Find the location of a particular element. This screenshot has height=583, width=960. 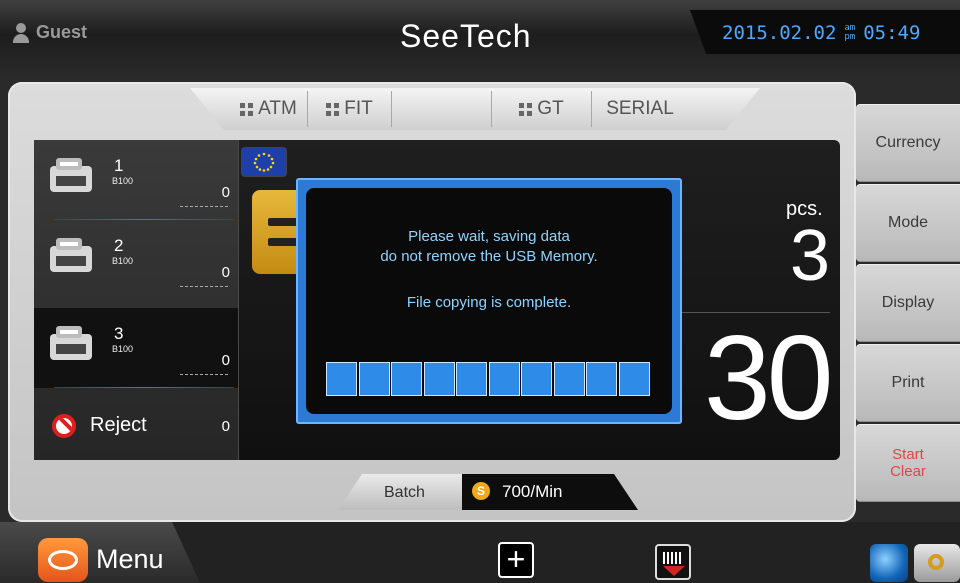

user-name: Guest is located at coordinates (62, 32).